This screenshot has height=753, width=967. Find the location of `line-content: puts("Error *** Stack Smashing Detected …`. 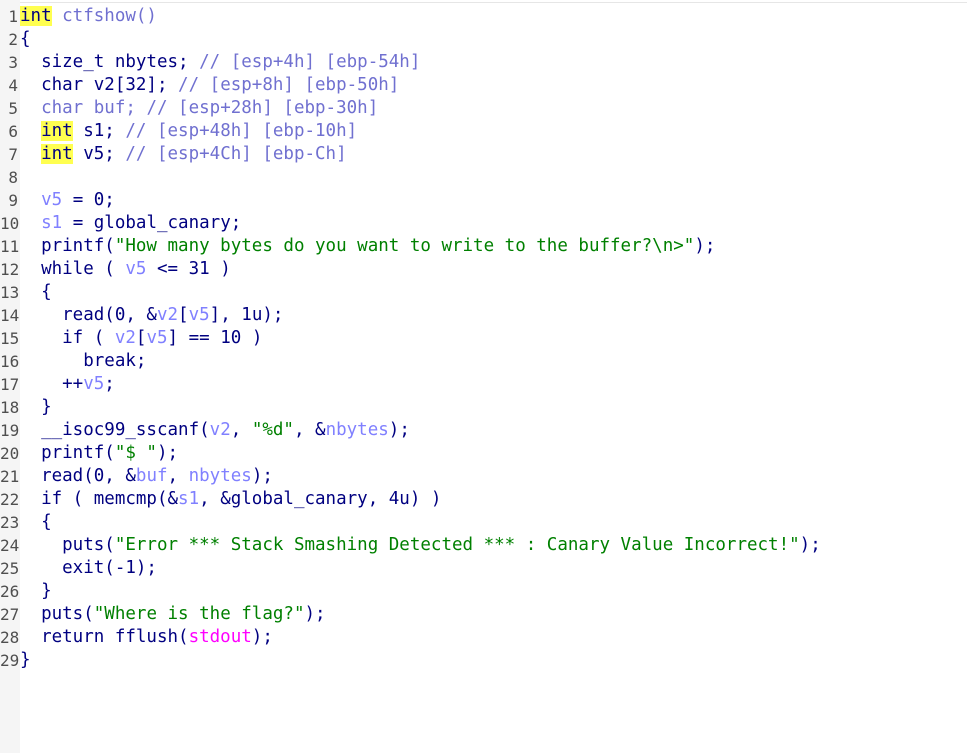

line-content: puts("Error *** Stack Smashing Detected … is located at coordinates (420, 545).